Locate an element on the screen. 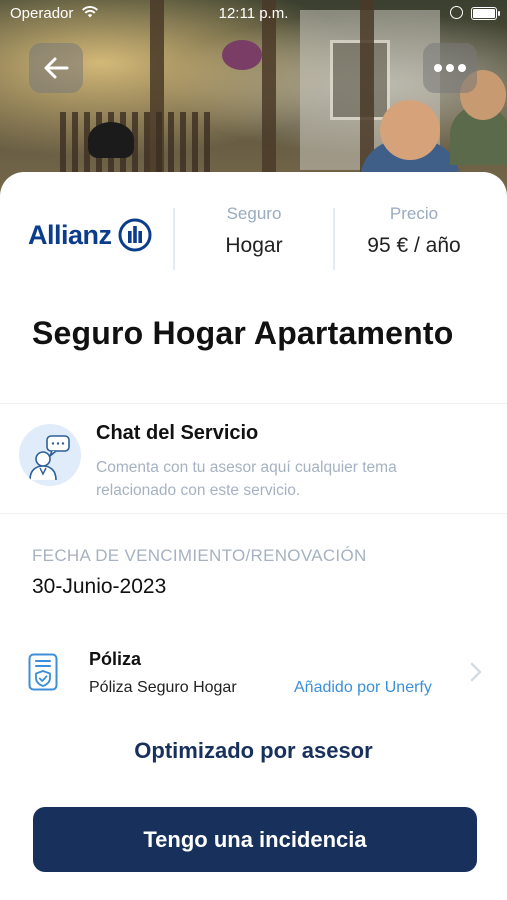  allianz-logo-icon is located at coordinates (135, 235).